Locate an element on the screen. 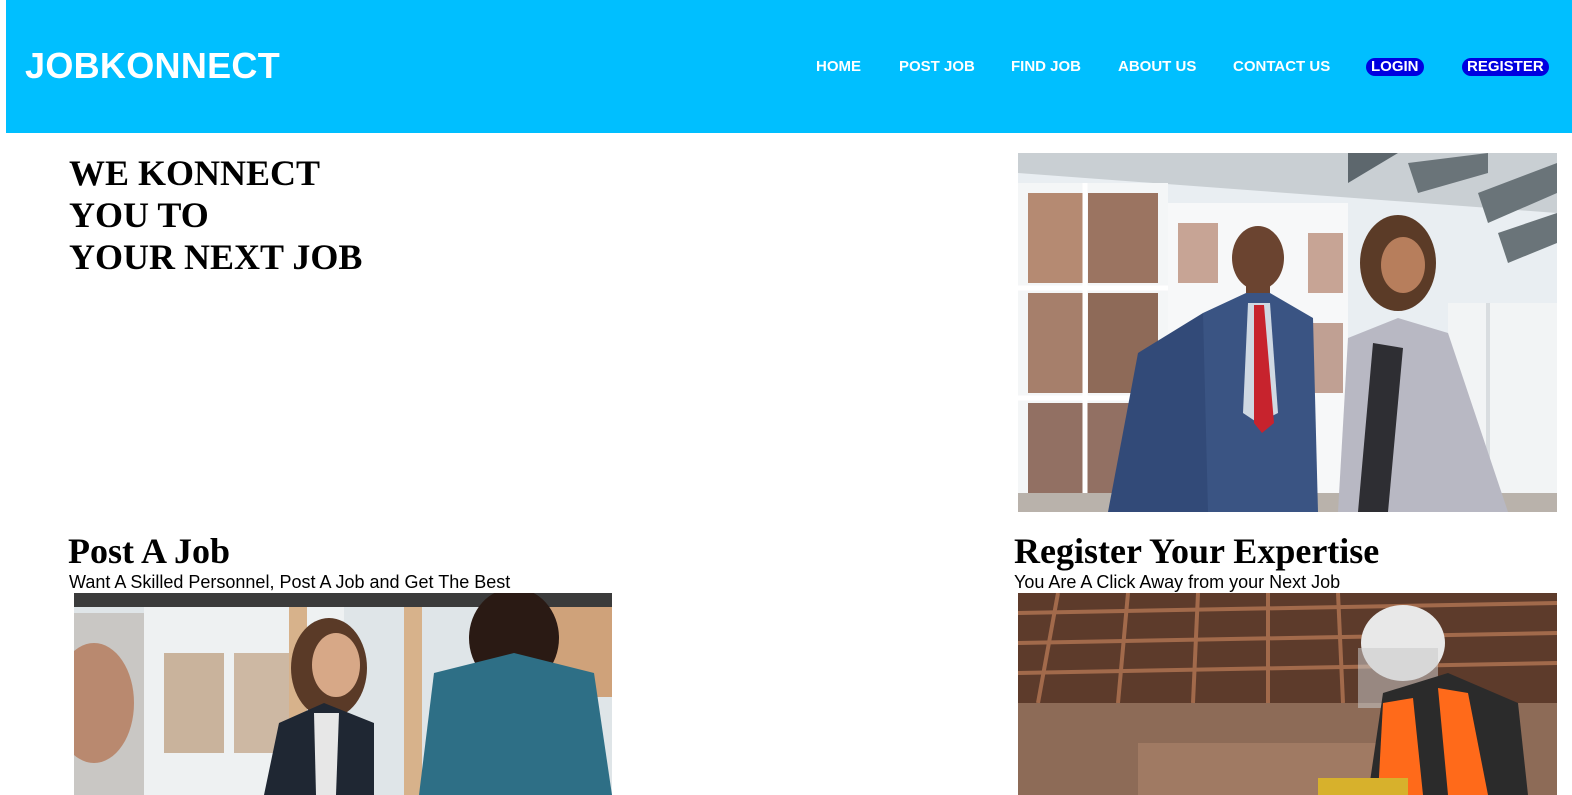 The image size is (1572, 795). handshake-interview-photo is located at coordinates (343, 694).